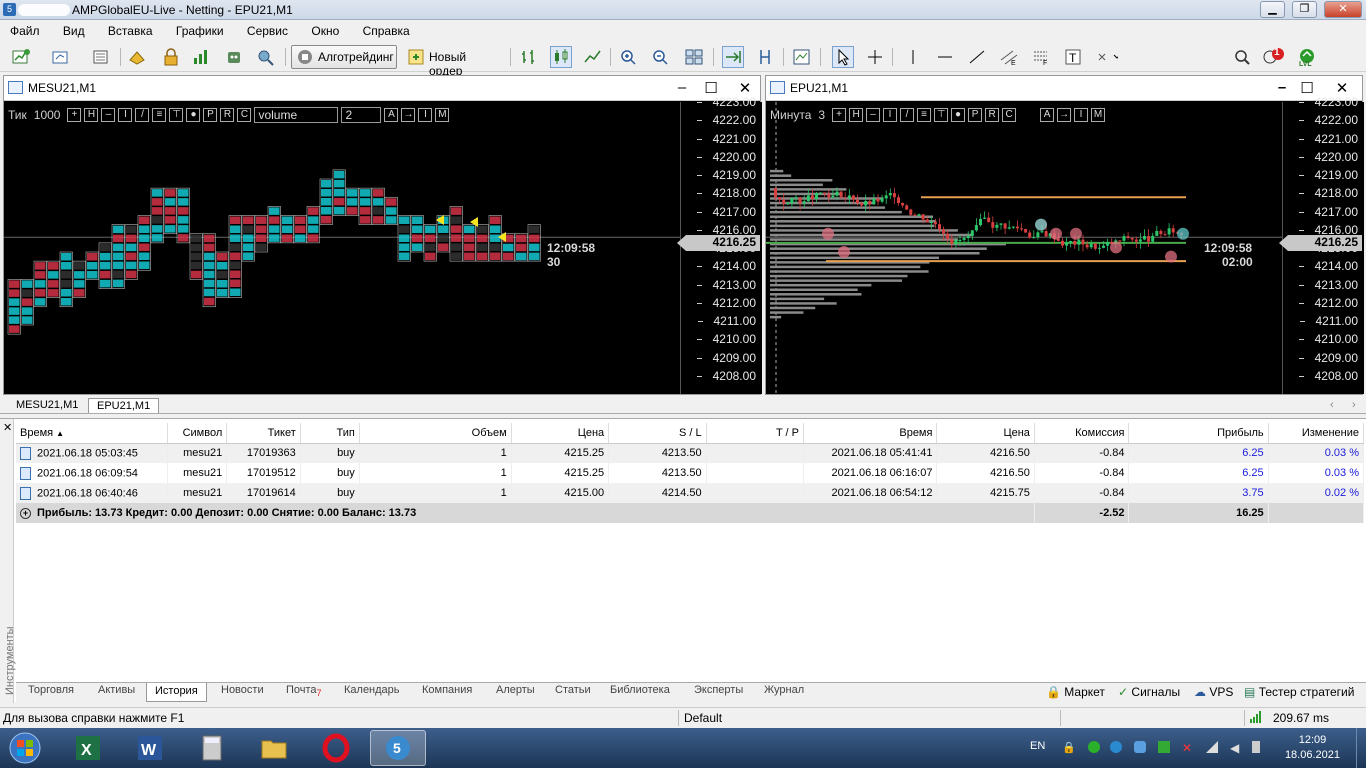 This screenshot has width=1366, height=768. I want to click on tray-error-icon: ✕, so click(1188, 748).